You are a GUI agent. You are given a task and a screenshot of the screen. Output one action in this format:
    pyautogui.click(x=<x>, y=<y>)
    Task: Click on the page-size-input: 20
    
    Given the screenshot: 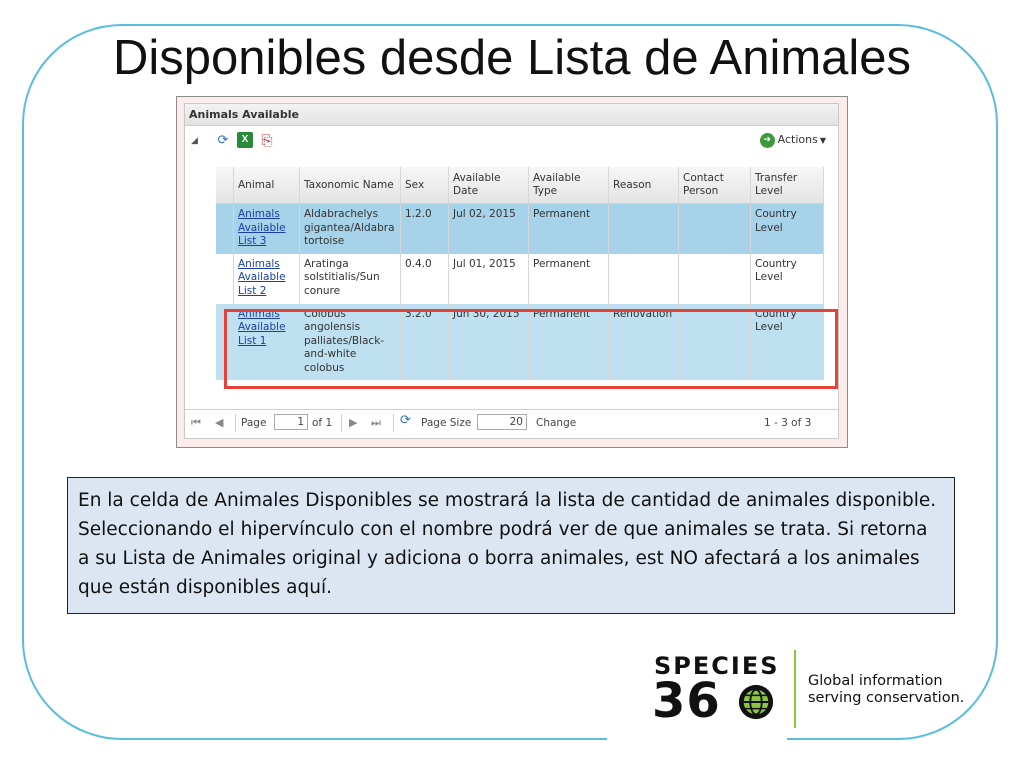 What is the action you would take?
    pyautogui.click(x=502, y=422)
    